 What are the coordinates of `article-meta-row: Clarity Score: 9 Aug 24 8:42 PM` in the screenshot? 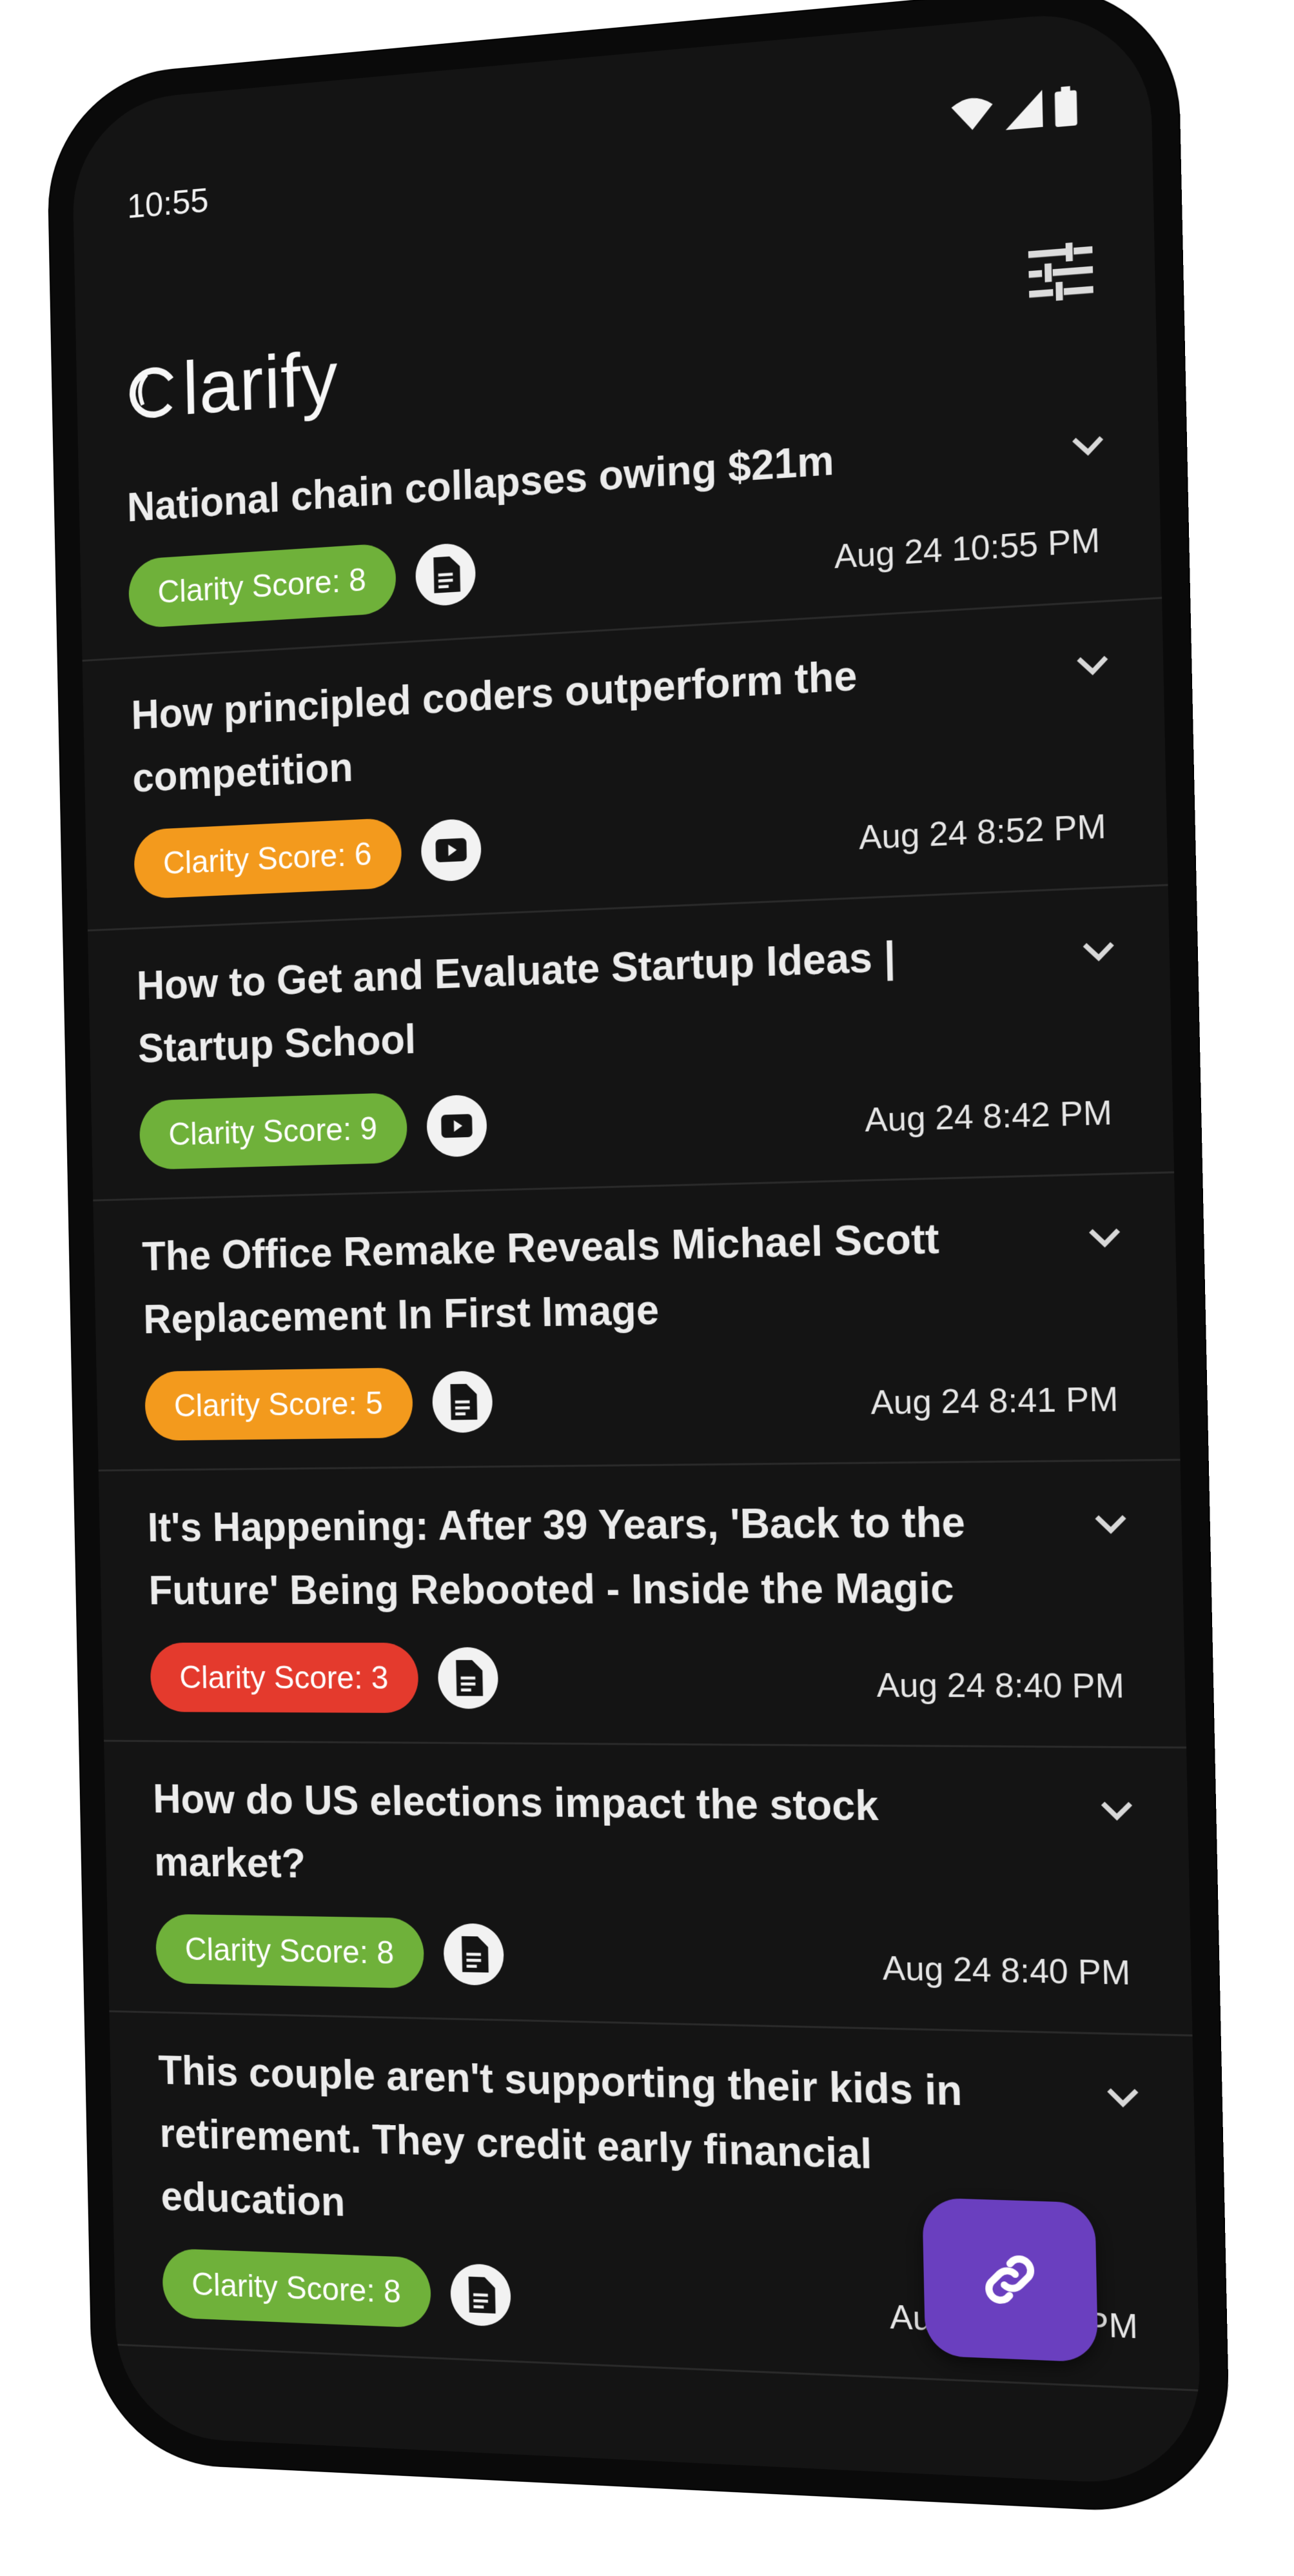 It's located at (626, 1120).